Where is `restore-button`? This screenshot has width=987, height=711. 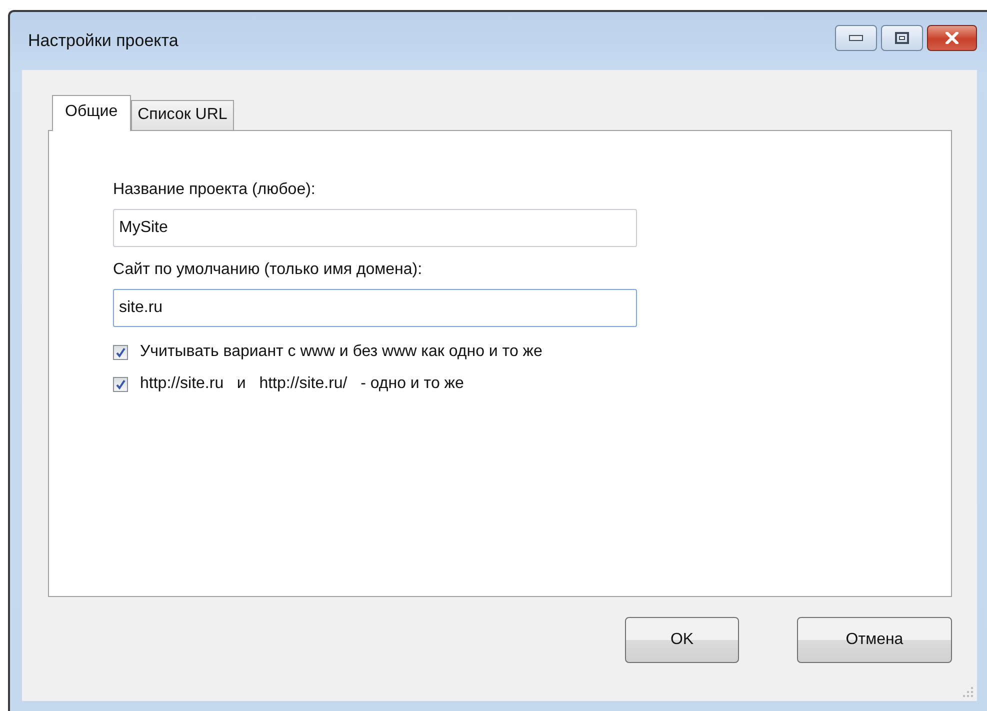 restore-button is located at coordinates (902, 38).